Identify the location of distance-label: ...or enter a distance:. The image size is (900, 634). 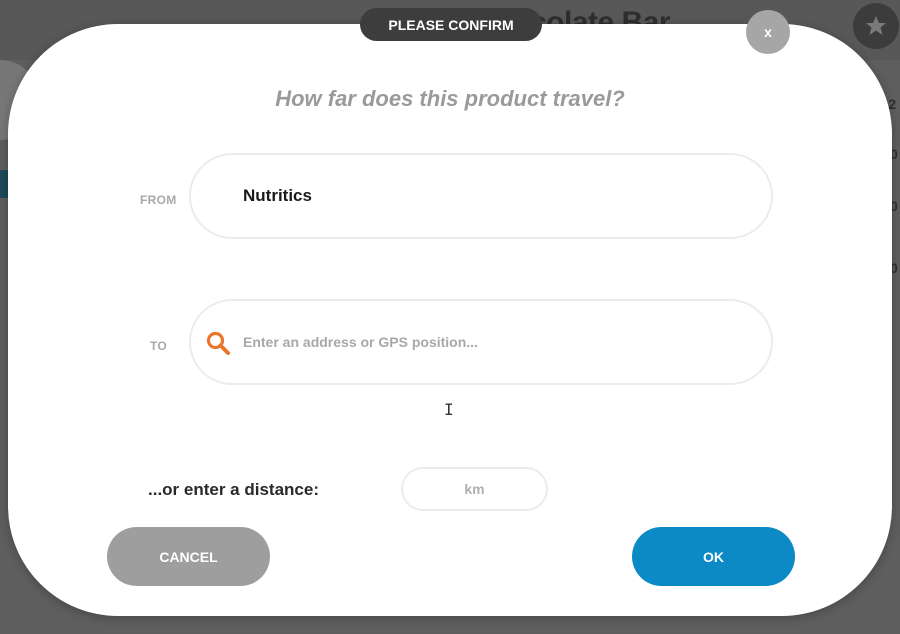
(233, 489).